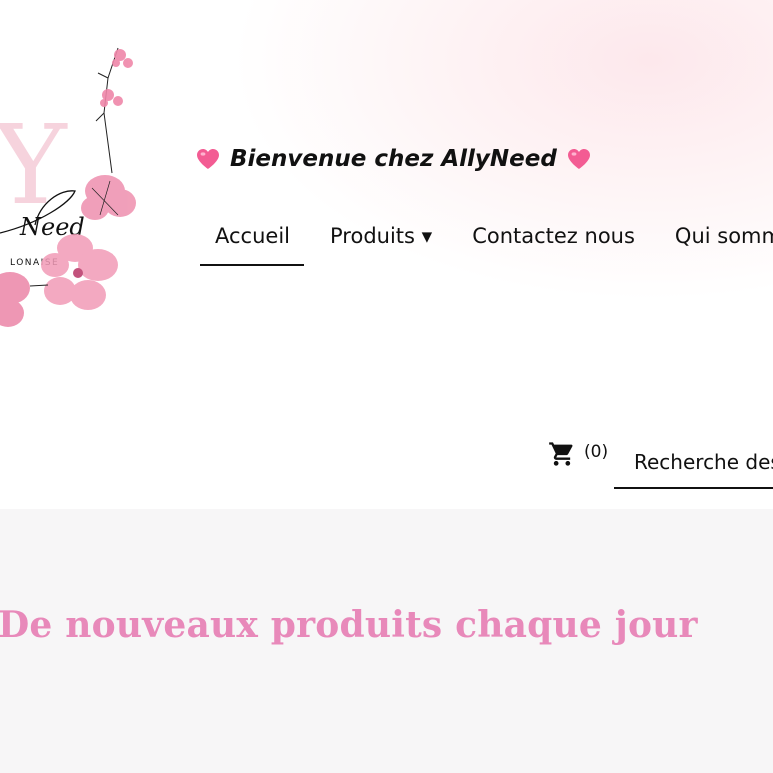 This screenshot has width=773, height=773. I want to click on nav-item-label: Qui sommes nous, so click(723, 236).